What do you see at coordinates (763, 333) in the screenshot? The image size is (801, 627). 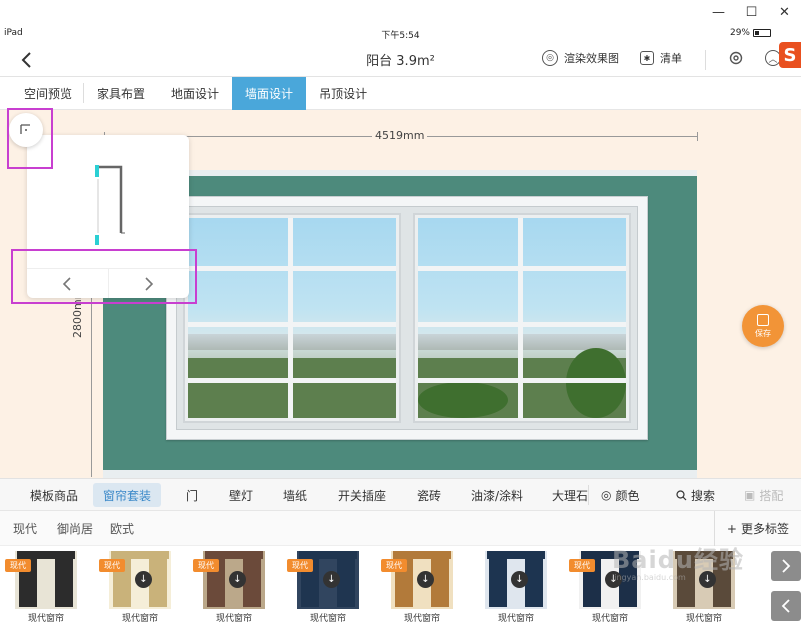 I see `save-label: 保存` at bounding box center [763, 333].